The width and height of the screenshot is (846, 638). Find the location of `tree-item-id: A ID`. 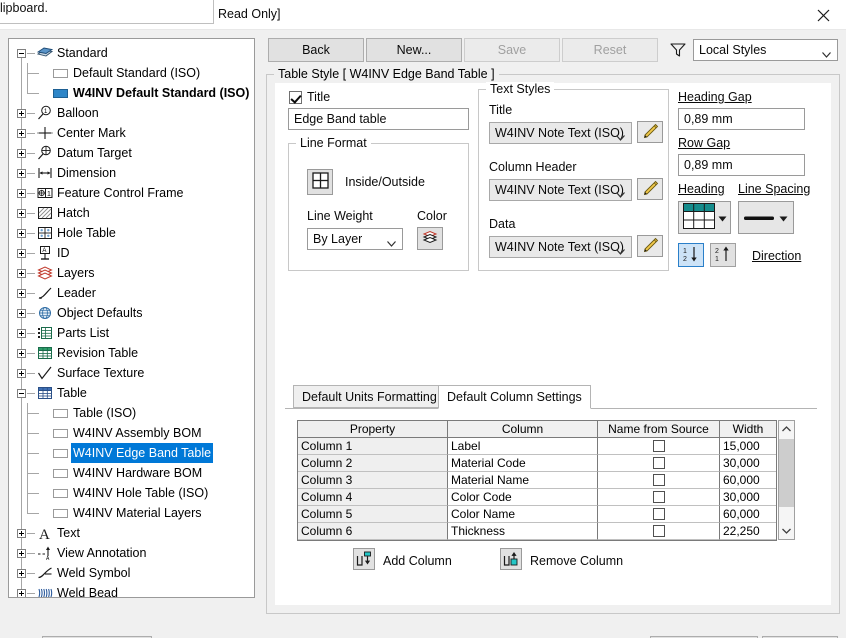

tree-item-id: A ID is located at coordinates (131, 253).